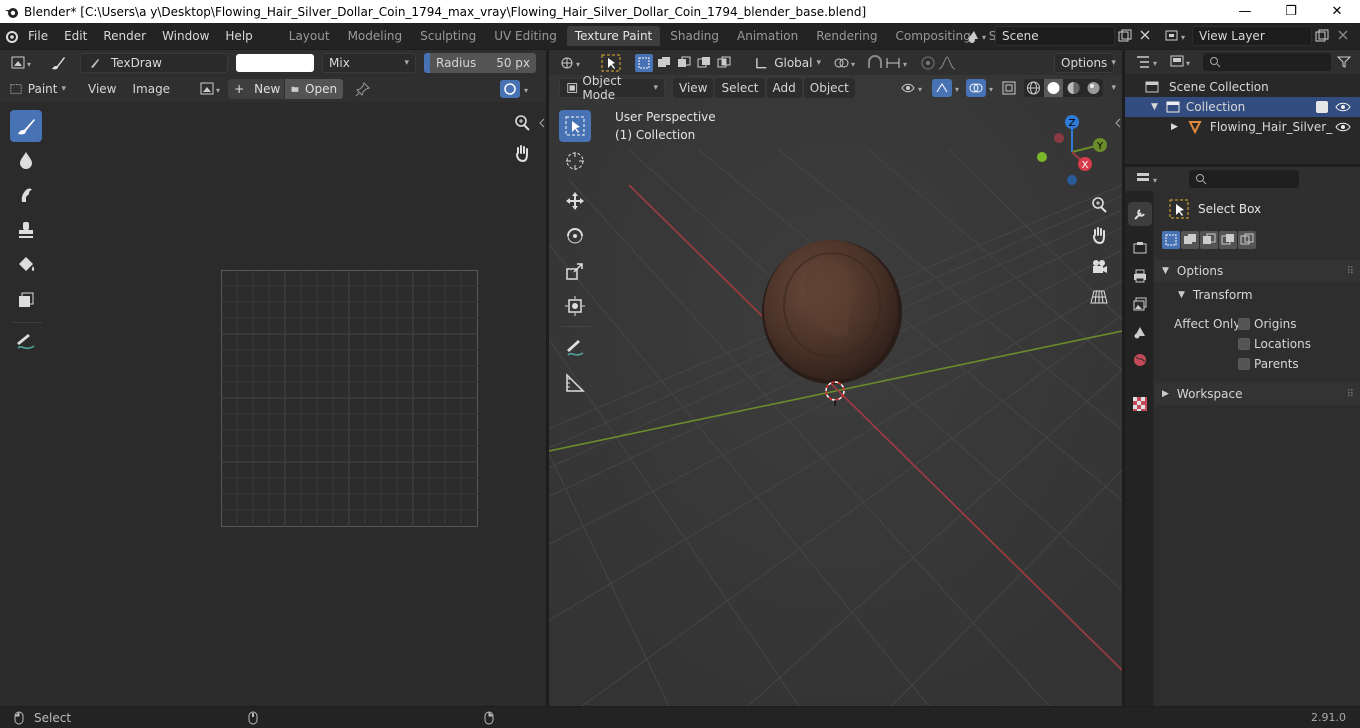  What do you see at coordinates (1055, 36) in the screenshot?
I see `scene-name-field: Scene` at bounding box center [1055, 36].